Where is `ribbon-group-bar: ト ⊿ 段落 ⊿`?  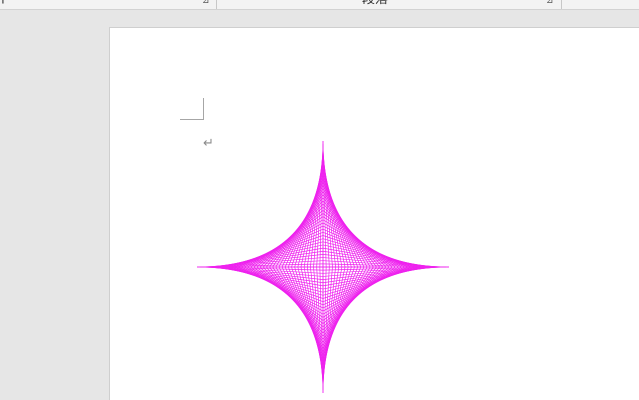
ribbon-group-bar: ト ⊿ 段落 ⊿ is located at coordinates (319, 5).